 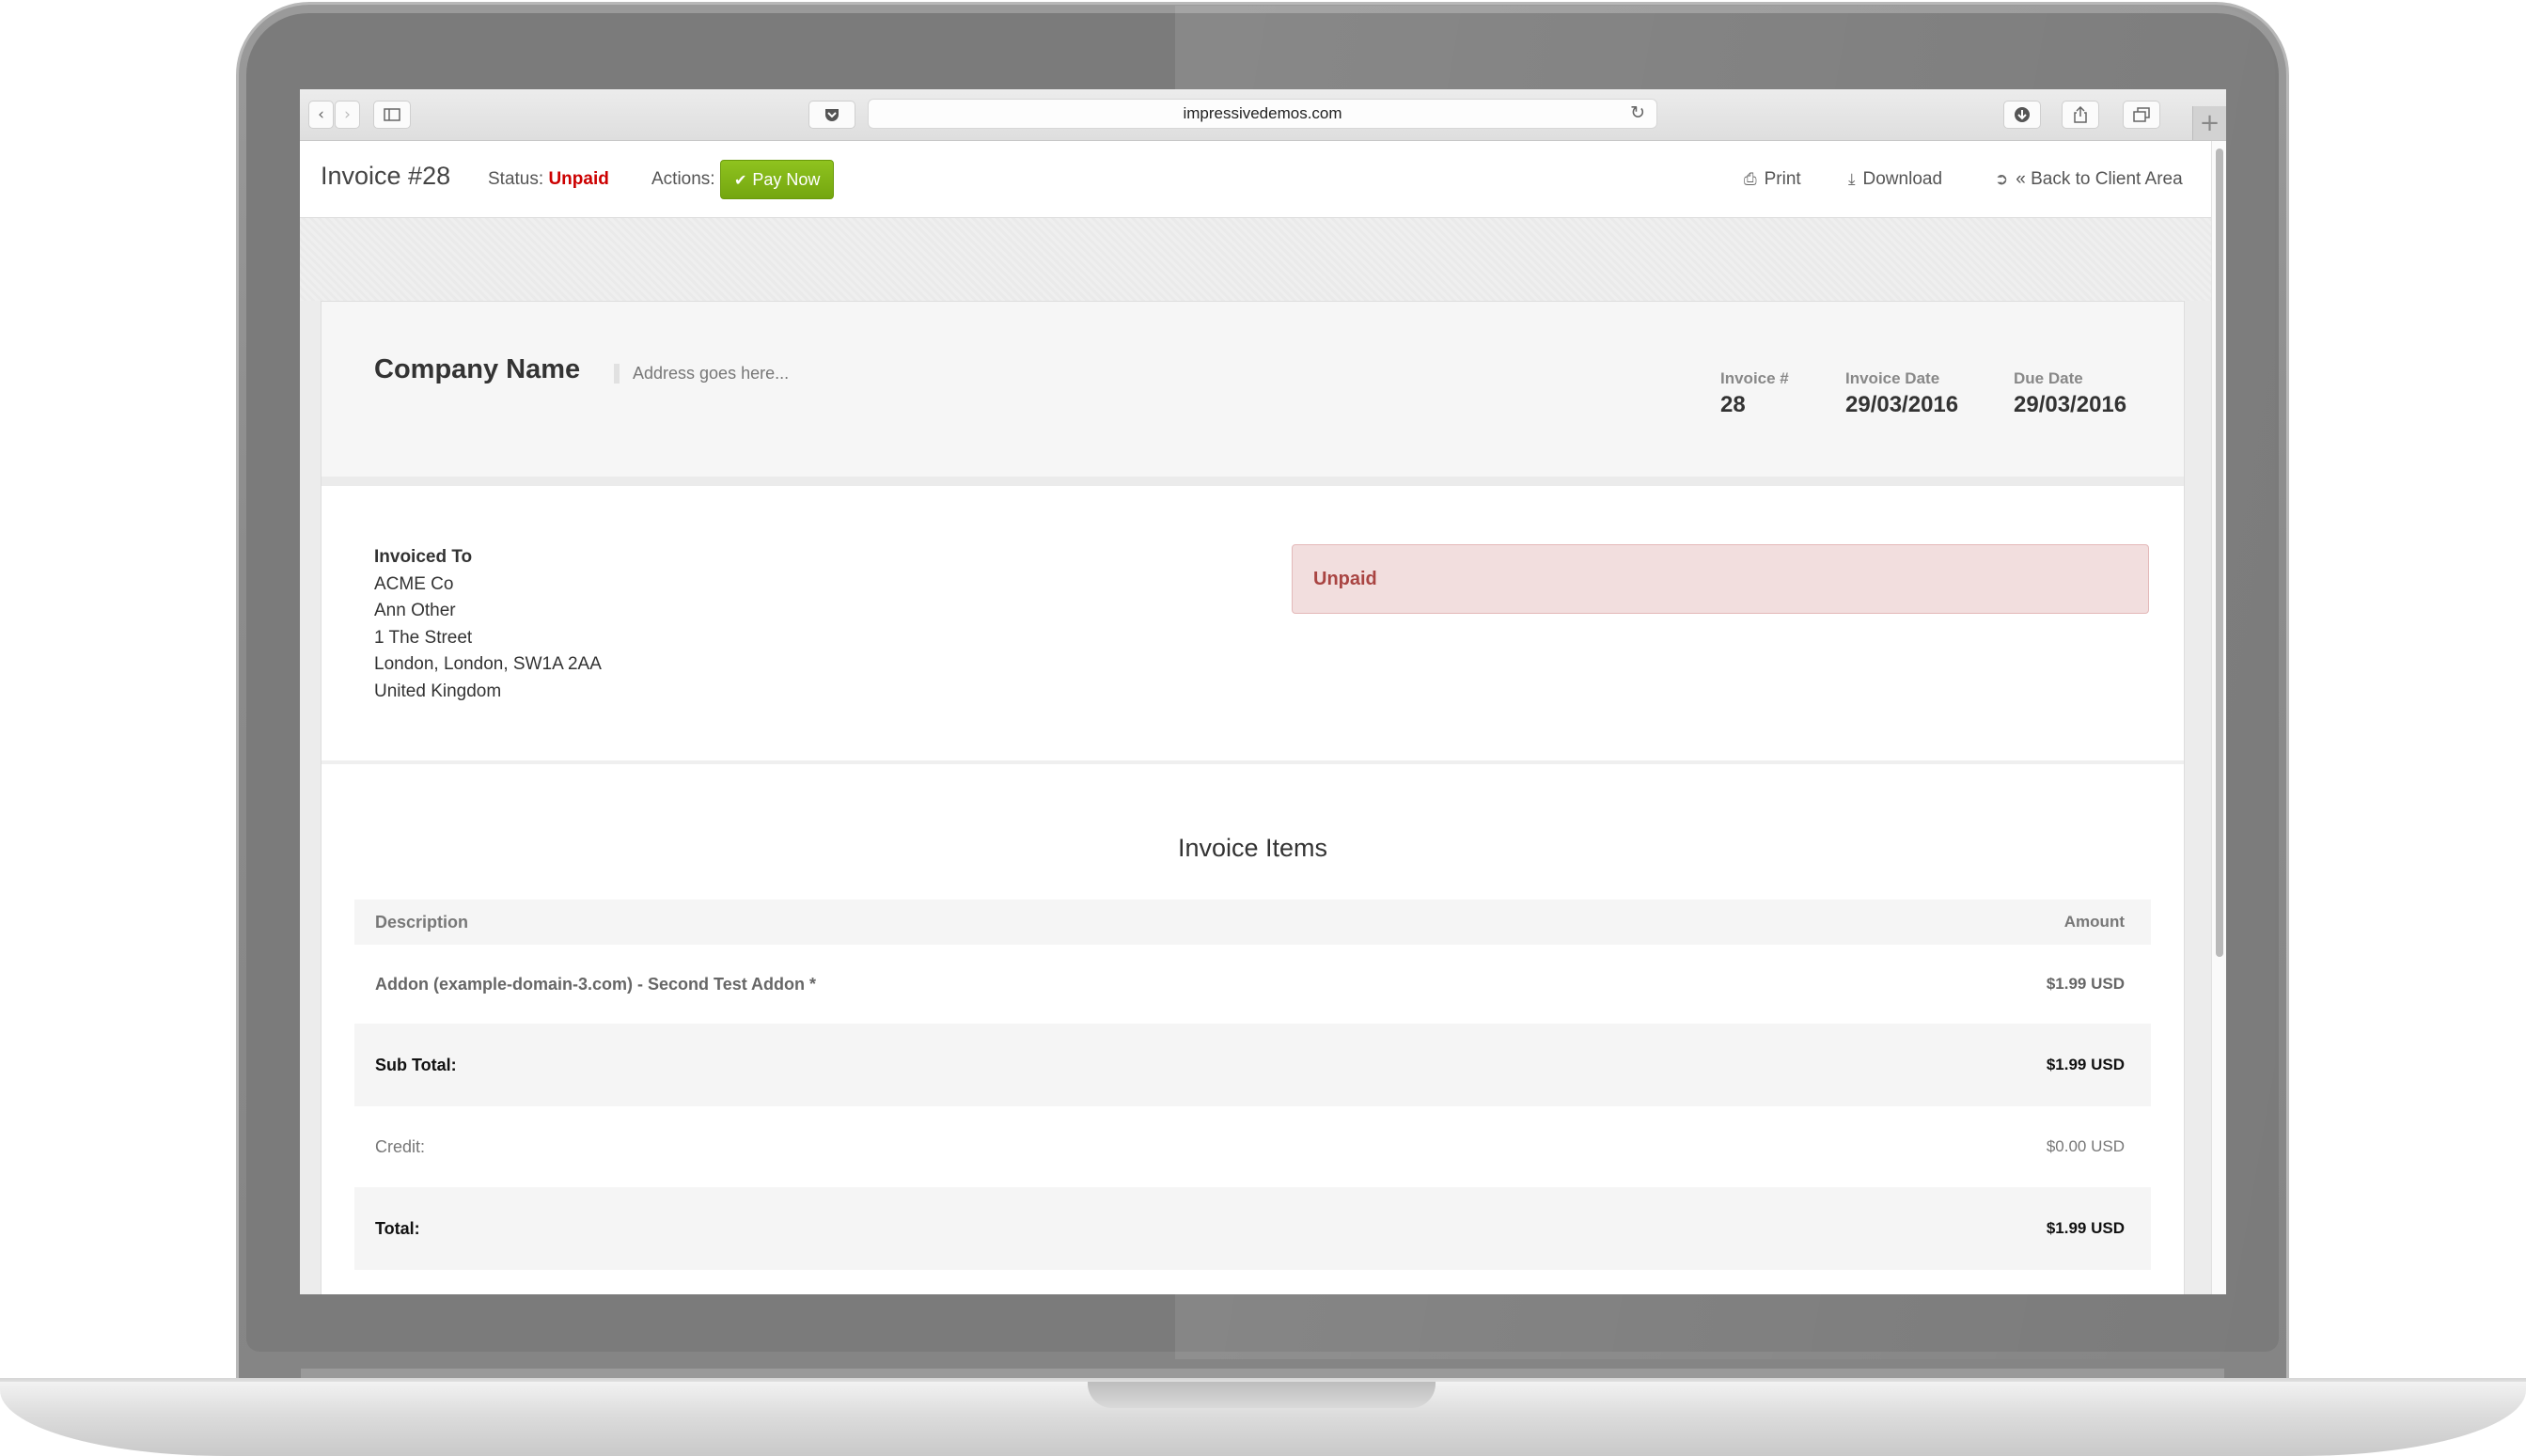 I want to click on invoice-items-title: Invoice Items, so click(x=1252, y=848).